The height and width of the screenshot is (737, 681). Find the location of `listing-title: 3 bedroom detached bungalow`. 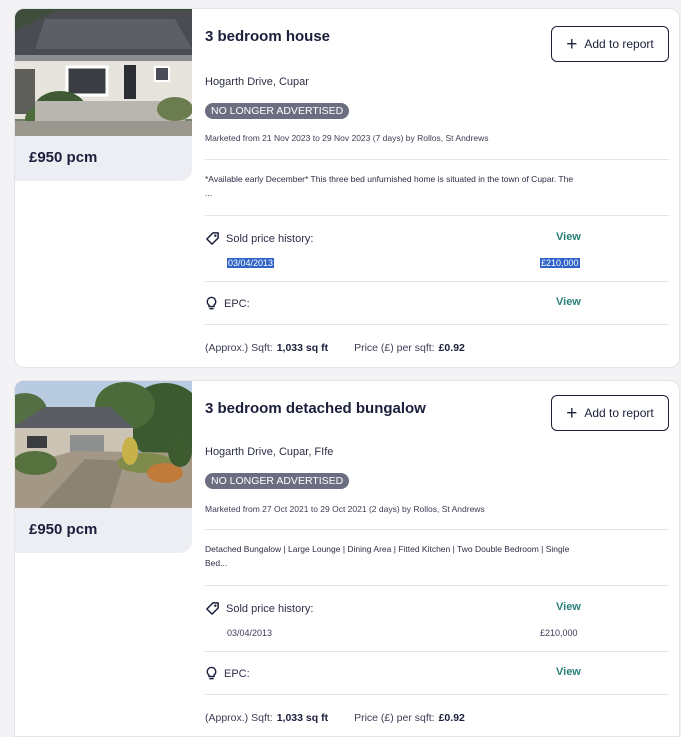

listing-title: 3 bedroom detached bungalow is located at coordinates (315, 408).